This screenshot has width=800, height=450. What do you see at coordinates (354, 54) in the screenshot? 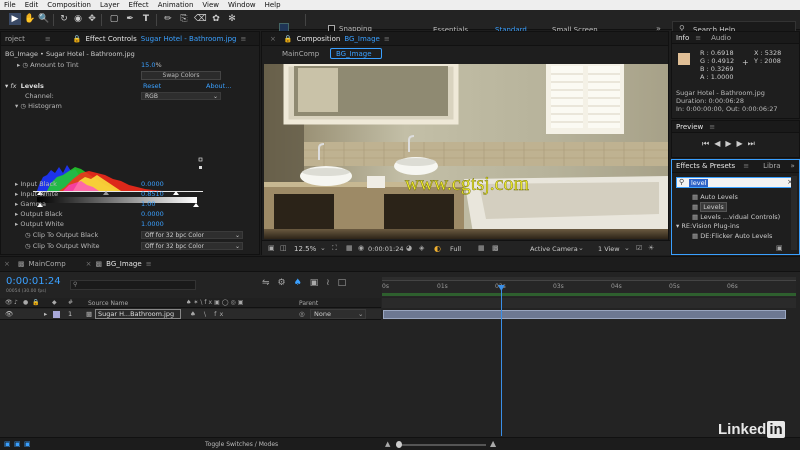
I see `comp-breadcrumb-bg-image: BG_Image` at bounding box center [354, 54].